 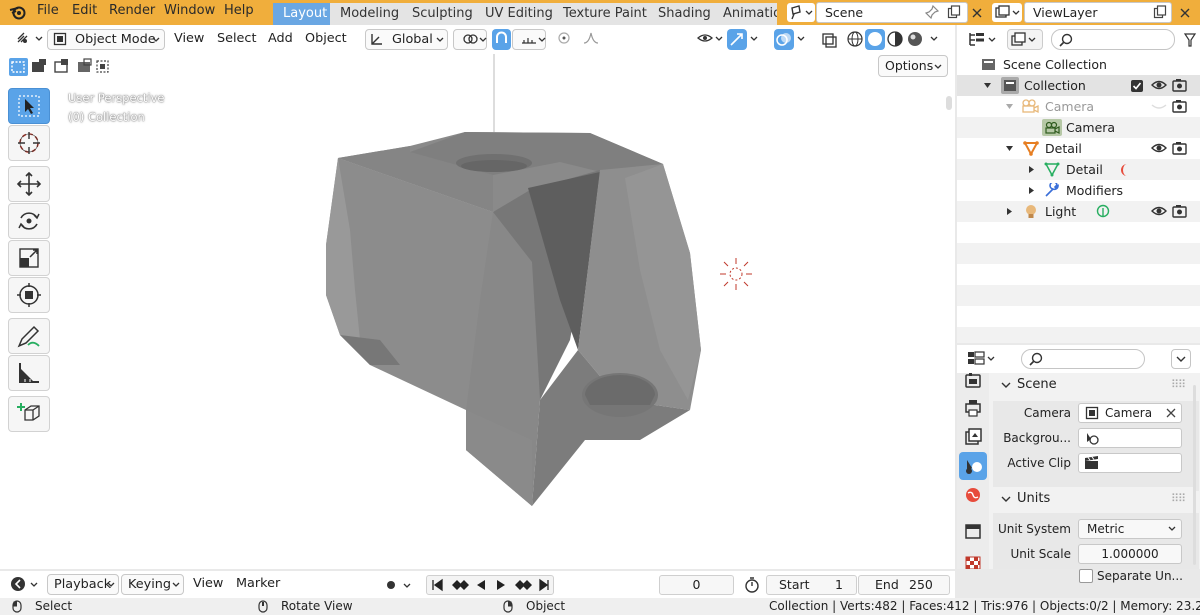 What do you see at coordinates (1078, 85) in the screenshot?
I see `outliner-row-collection: Collection` at bounding box center [1078, 85].